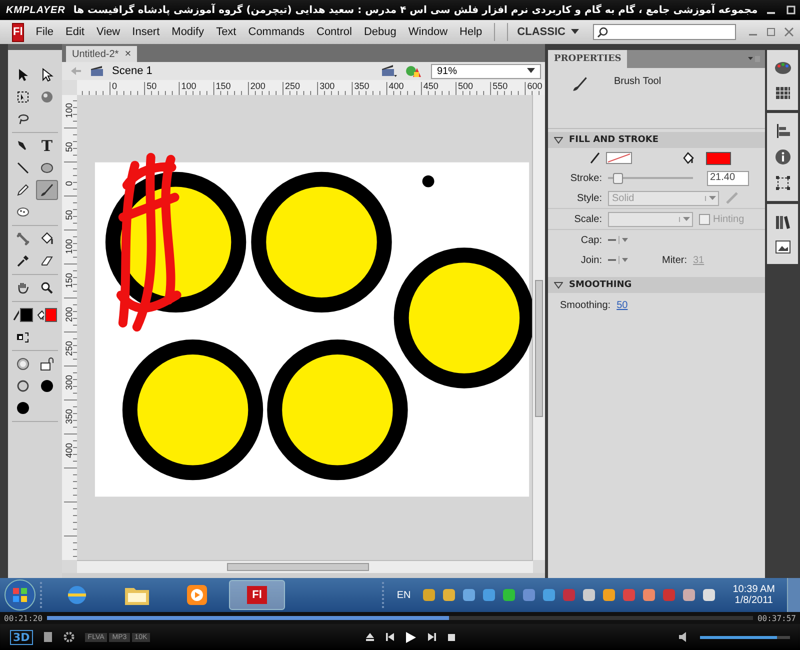 This screenshot has height=650, width=800. Describe the element at coordinates (400, 618) in the screenshot. I see `seek-bar` at that location.